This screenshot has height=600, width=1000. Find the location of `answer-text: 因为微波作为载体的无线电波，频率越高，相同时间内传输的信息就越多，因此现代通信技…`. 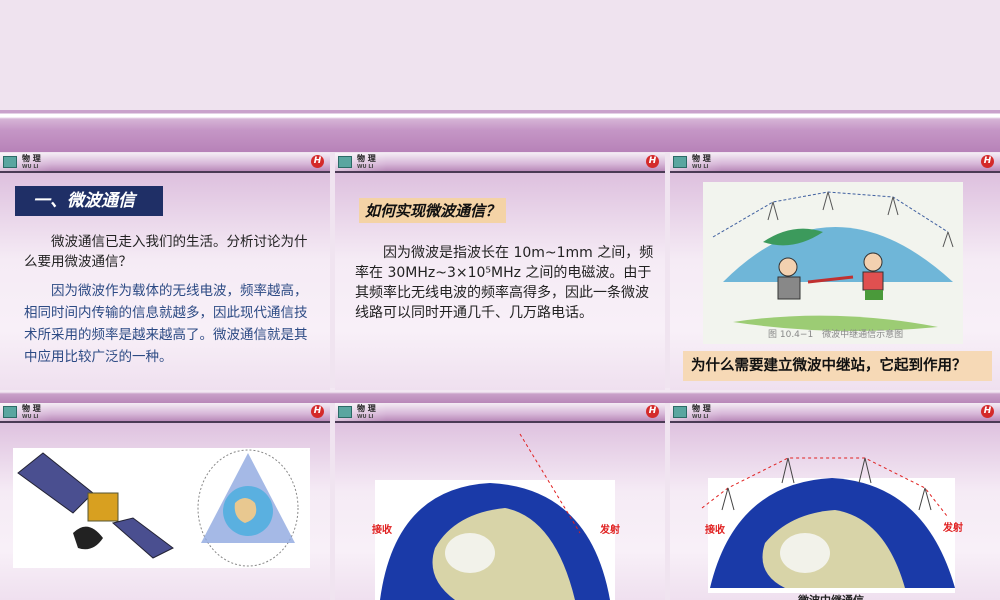

answer-text: 因为微波作为载体的无线电波，频率越高，相同时间内传输的信息就越多，因此现代通信技… is located at coordinates (166, 324).